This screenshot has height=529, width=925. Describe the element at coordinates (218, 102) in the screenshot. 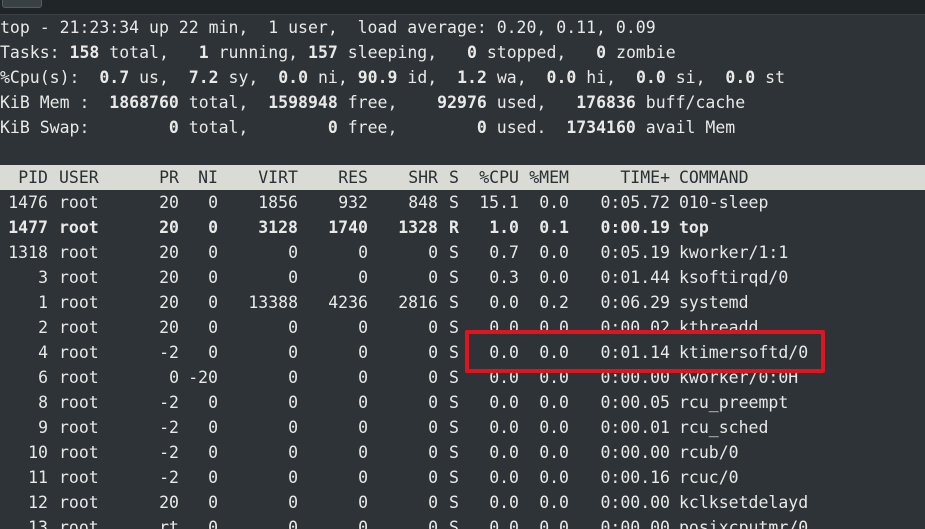

I see `mem-total-label: total,` at that location.